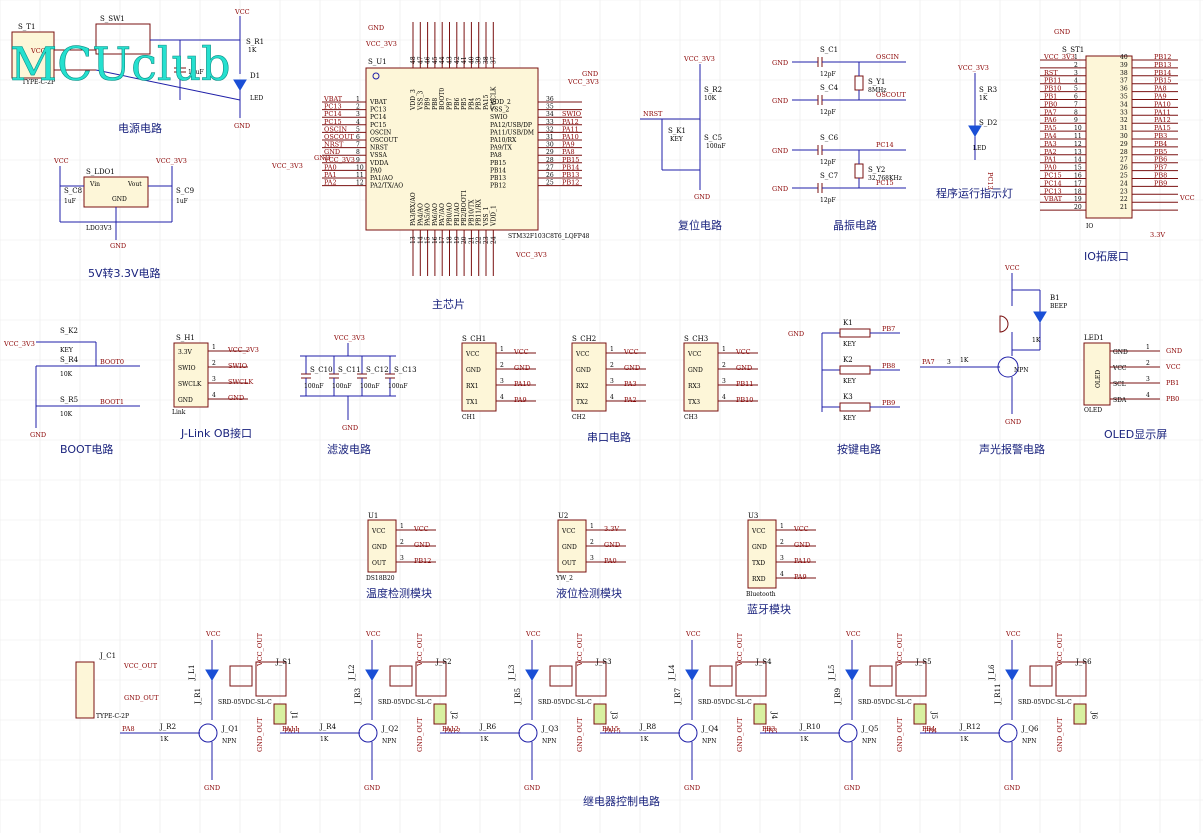 The width and height of the screenshot is (1203, 838). Describe the element at coordinates (399, 593) in the screenshot. I see `title-temp: 温度检测模块` at that location.